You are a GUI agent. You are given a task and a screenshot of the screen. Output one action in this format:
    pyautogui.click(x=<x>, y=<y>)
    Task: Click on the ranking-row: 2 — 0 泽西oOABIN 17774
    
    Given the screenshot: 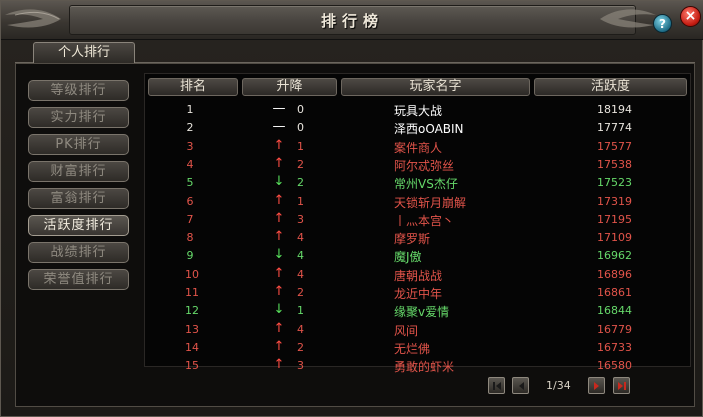 What is the action you would take?
    pyautogui.click(x=417, y=128)
    